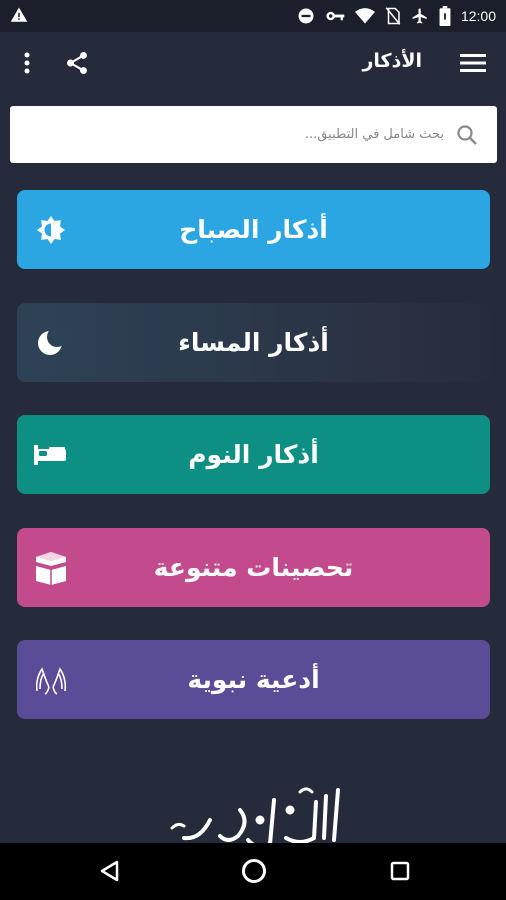 The image size is (506, 900). I want to click on search-bar, so click(253, 134).